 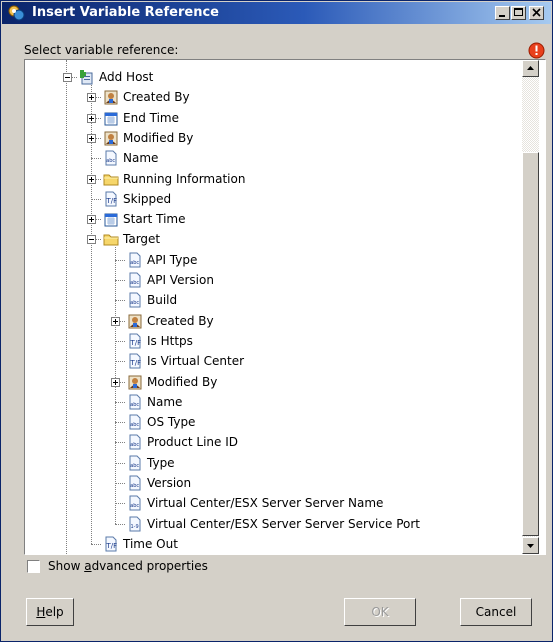 I want to click on select-variable-label: Select variable reference:, so click(x=101, y=50).